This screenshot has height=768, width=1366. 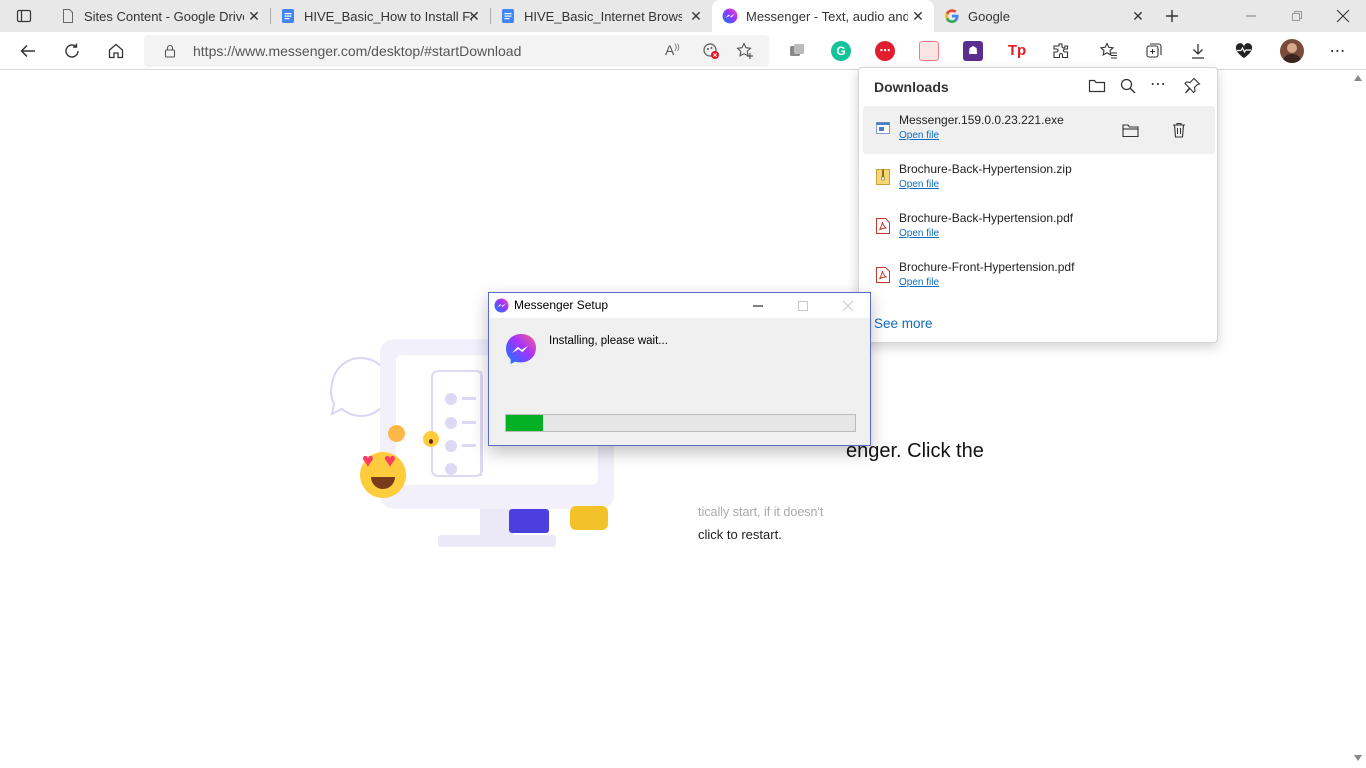 I want to click on dialog-title: Messenger Setup, so click(x=561, y=305).